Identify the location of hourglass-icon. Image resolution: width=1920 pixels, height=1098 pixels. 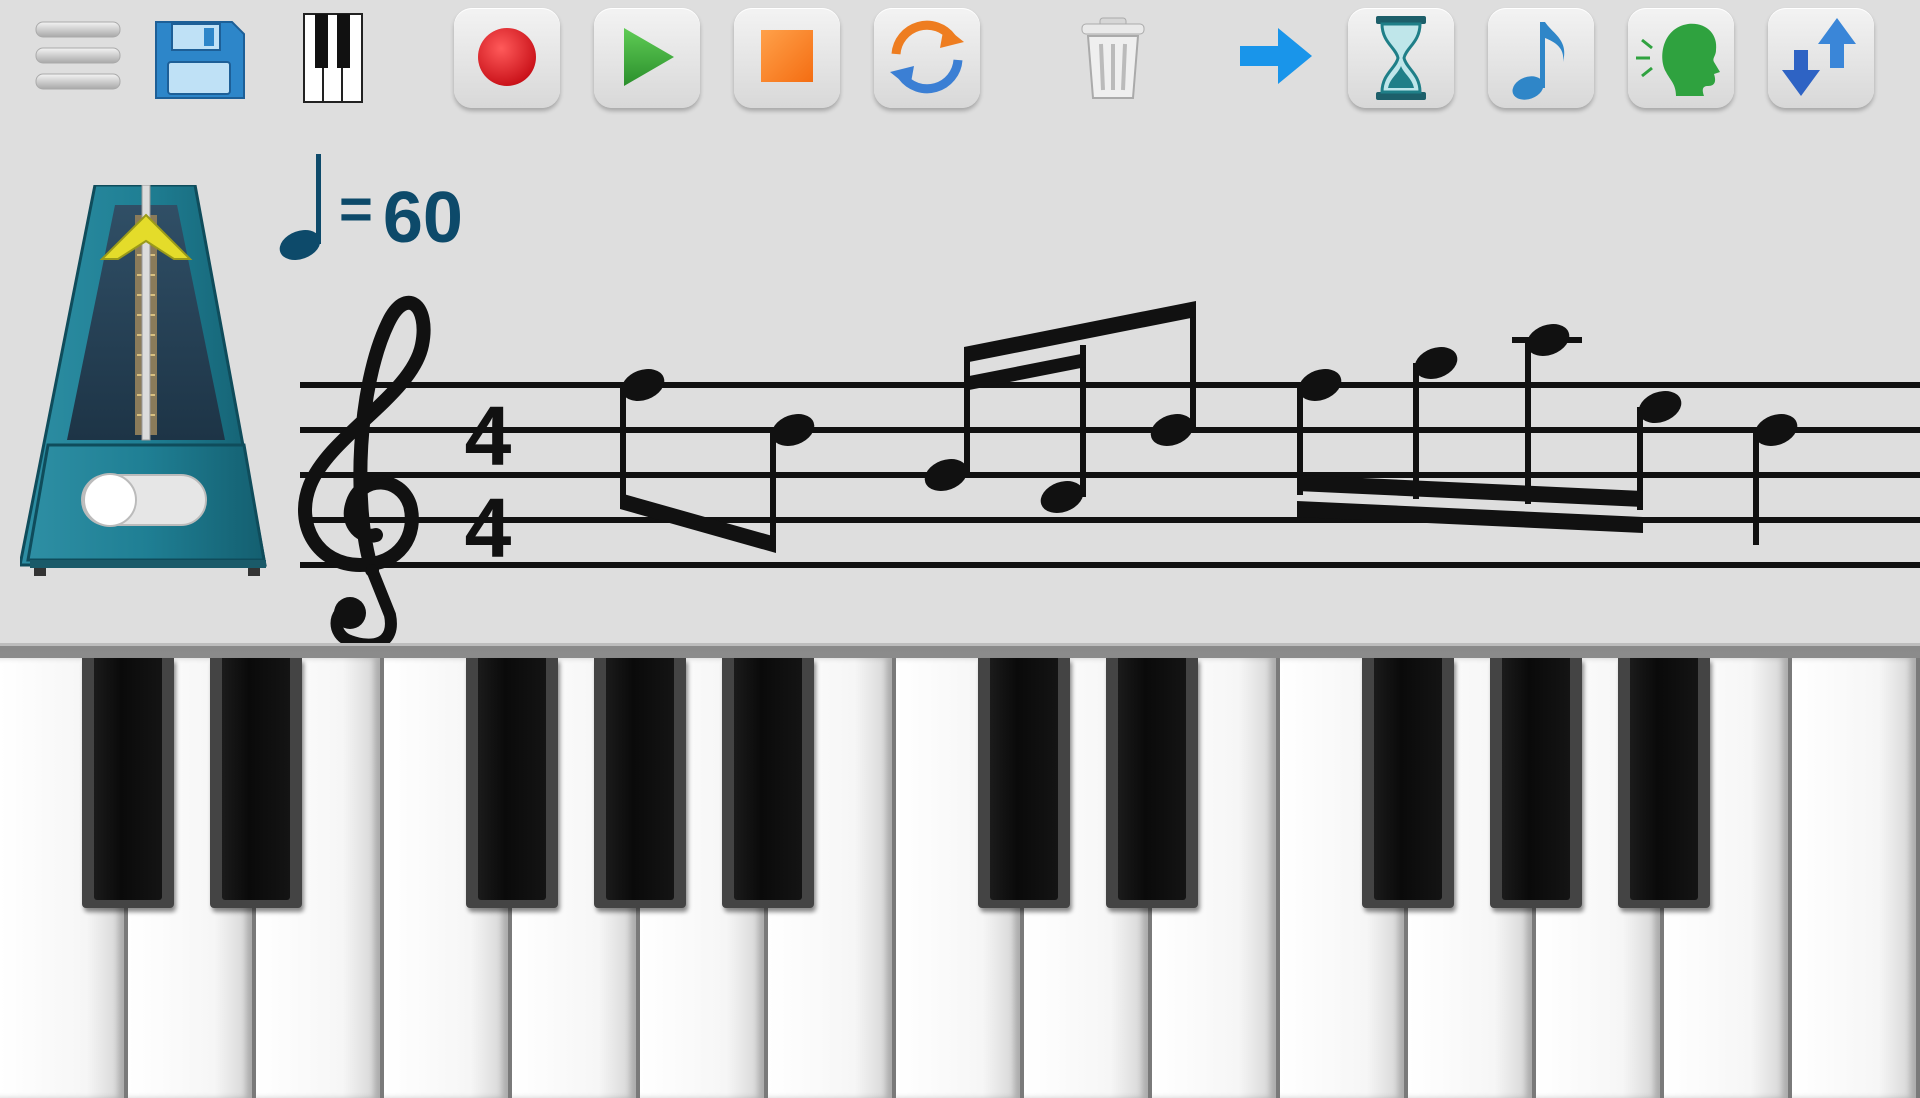
(1401, 58).